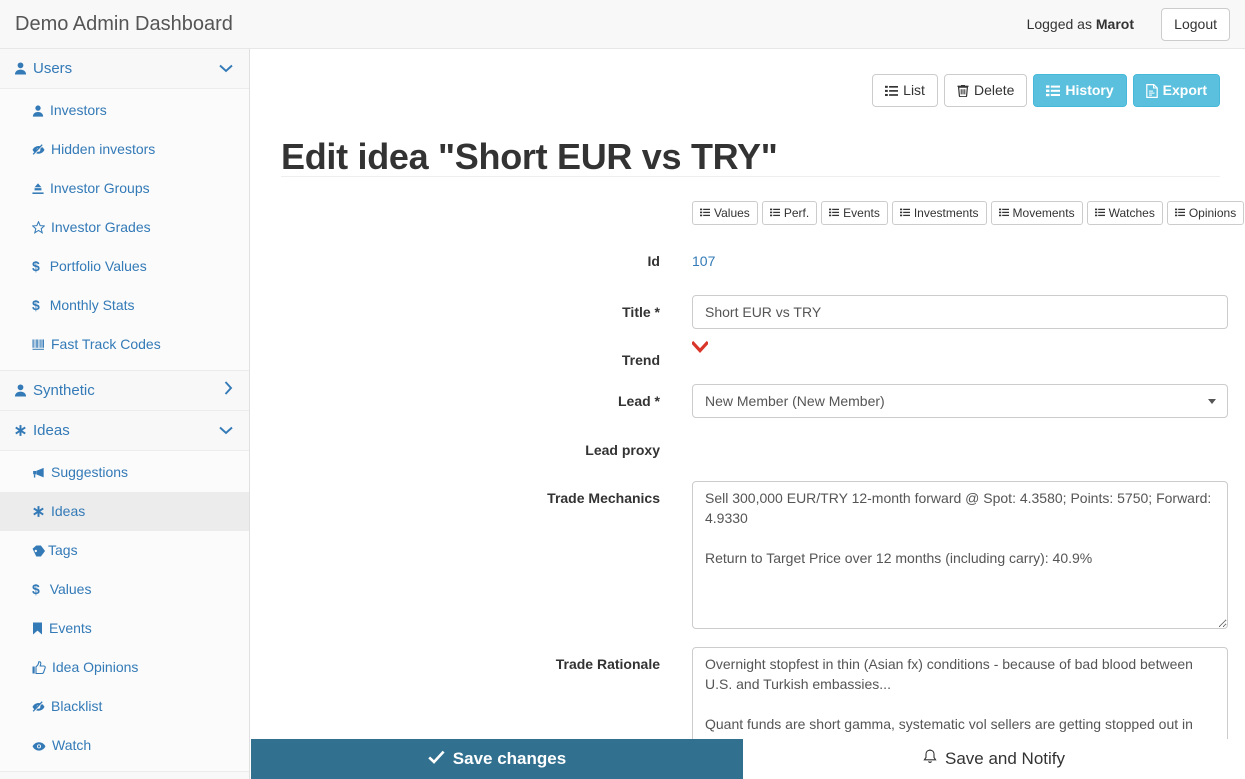  I want to click on id-value: 107, so click(703, 261).